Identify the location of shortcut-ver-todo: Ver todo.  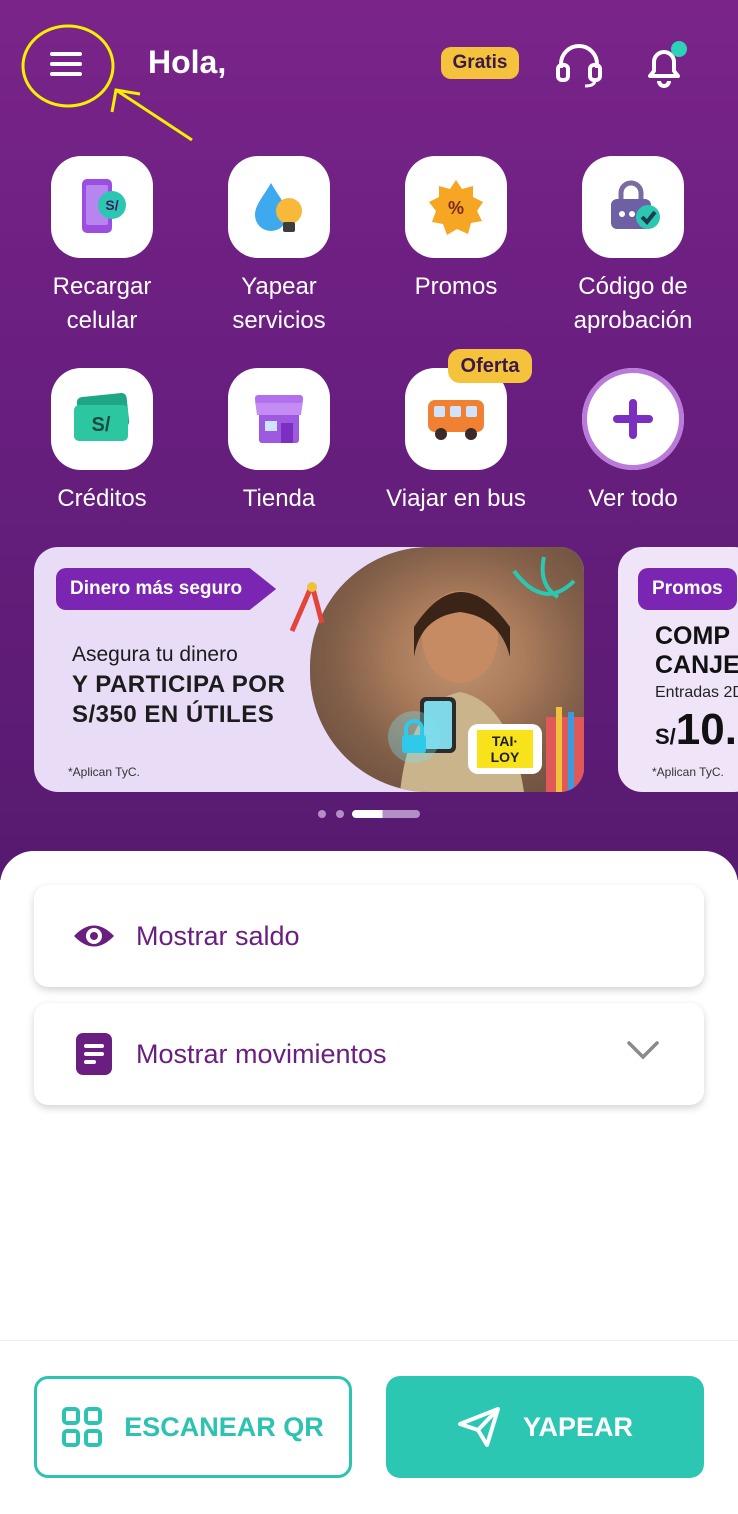
(633, 442).